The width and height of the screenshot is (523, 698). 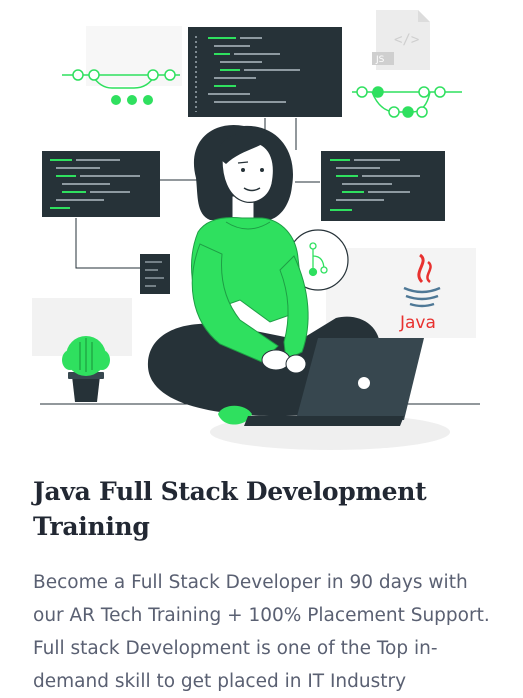 I want to click on code-window-right, so click(x=383, y=186).